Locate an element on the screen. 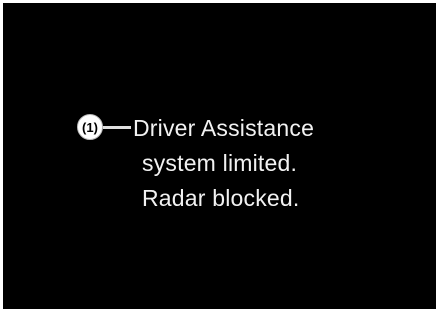  warning-line-3: Radar blocked. is located at coordinates (221, 198).